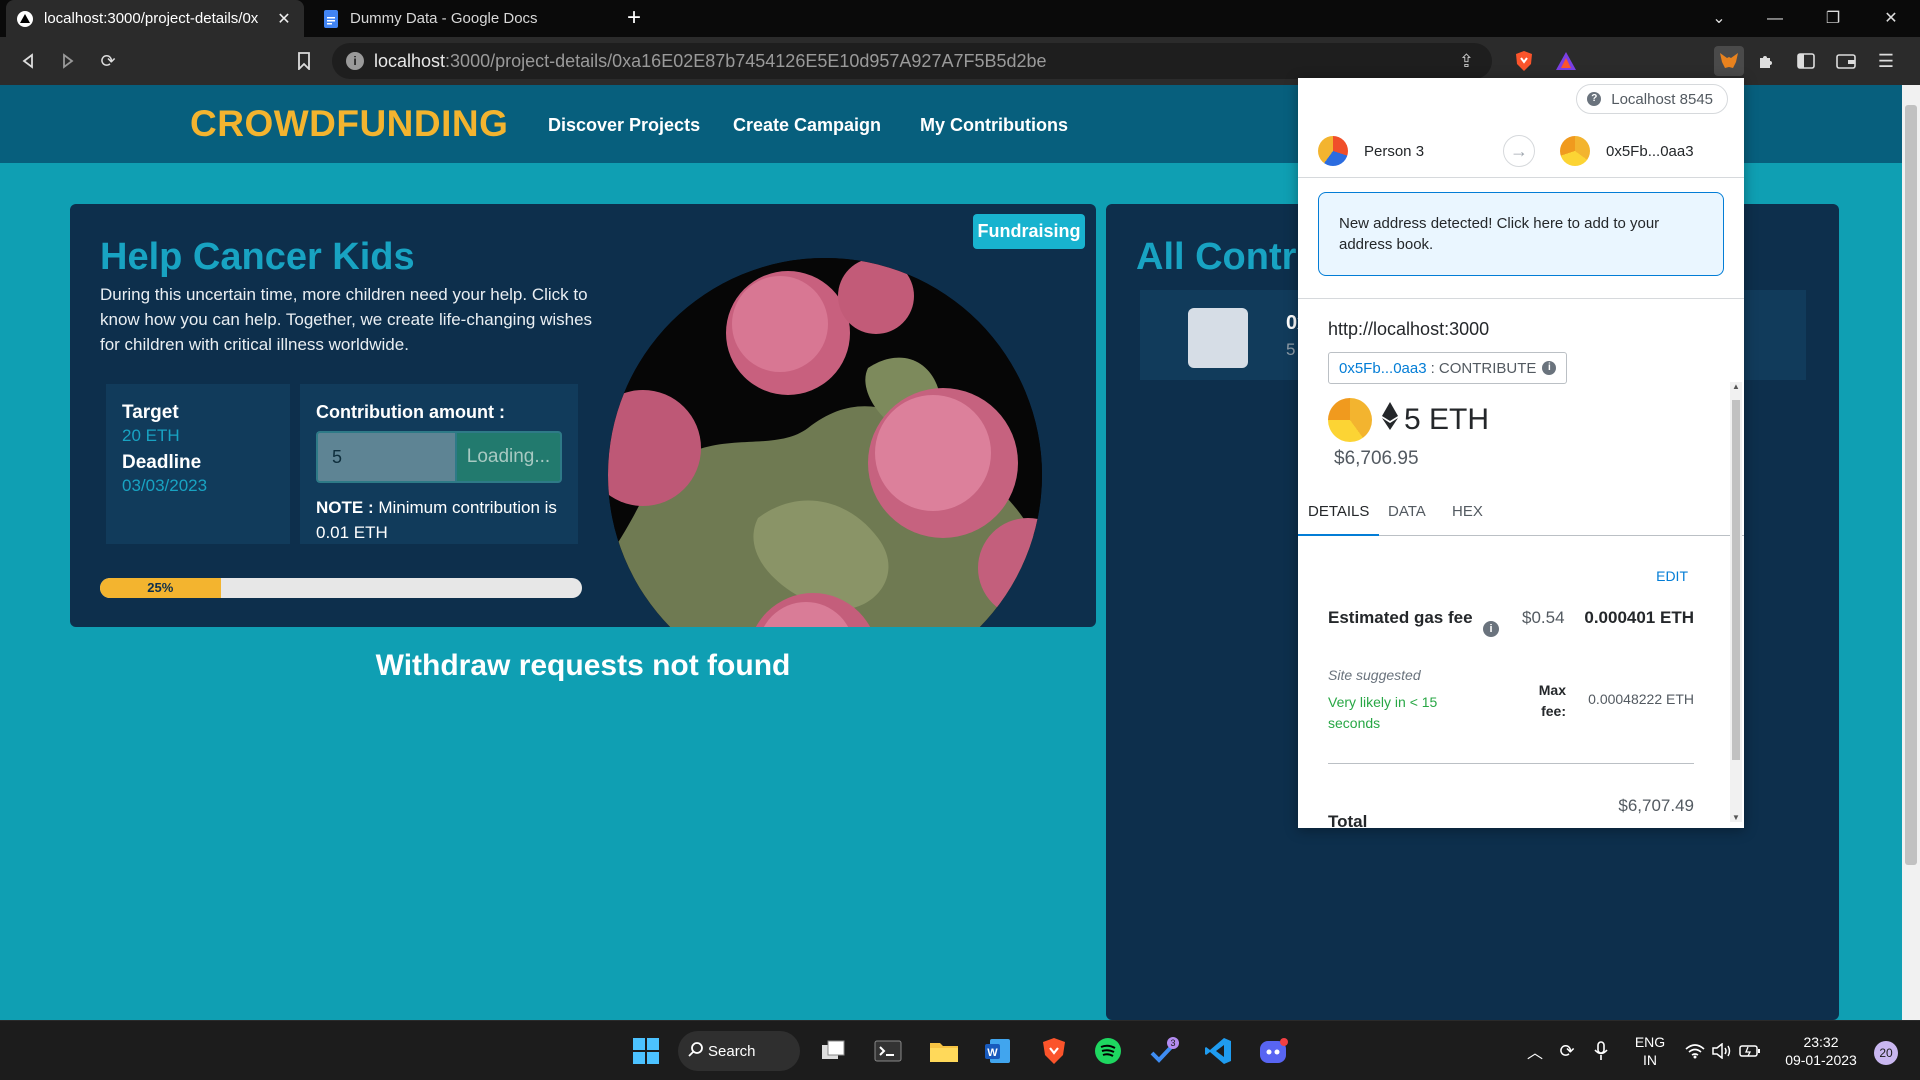 The width and height of the screenshot is (1920, 1080). Describe the element at coordinates (284, 19) in the screenshot. I see `tab-close-icon: ✕` at that location.